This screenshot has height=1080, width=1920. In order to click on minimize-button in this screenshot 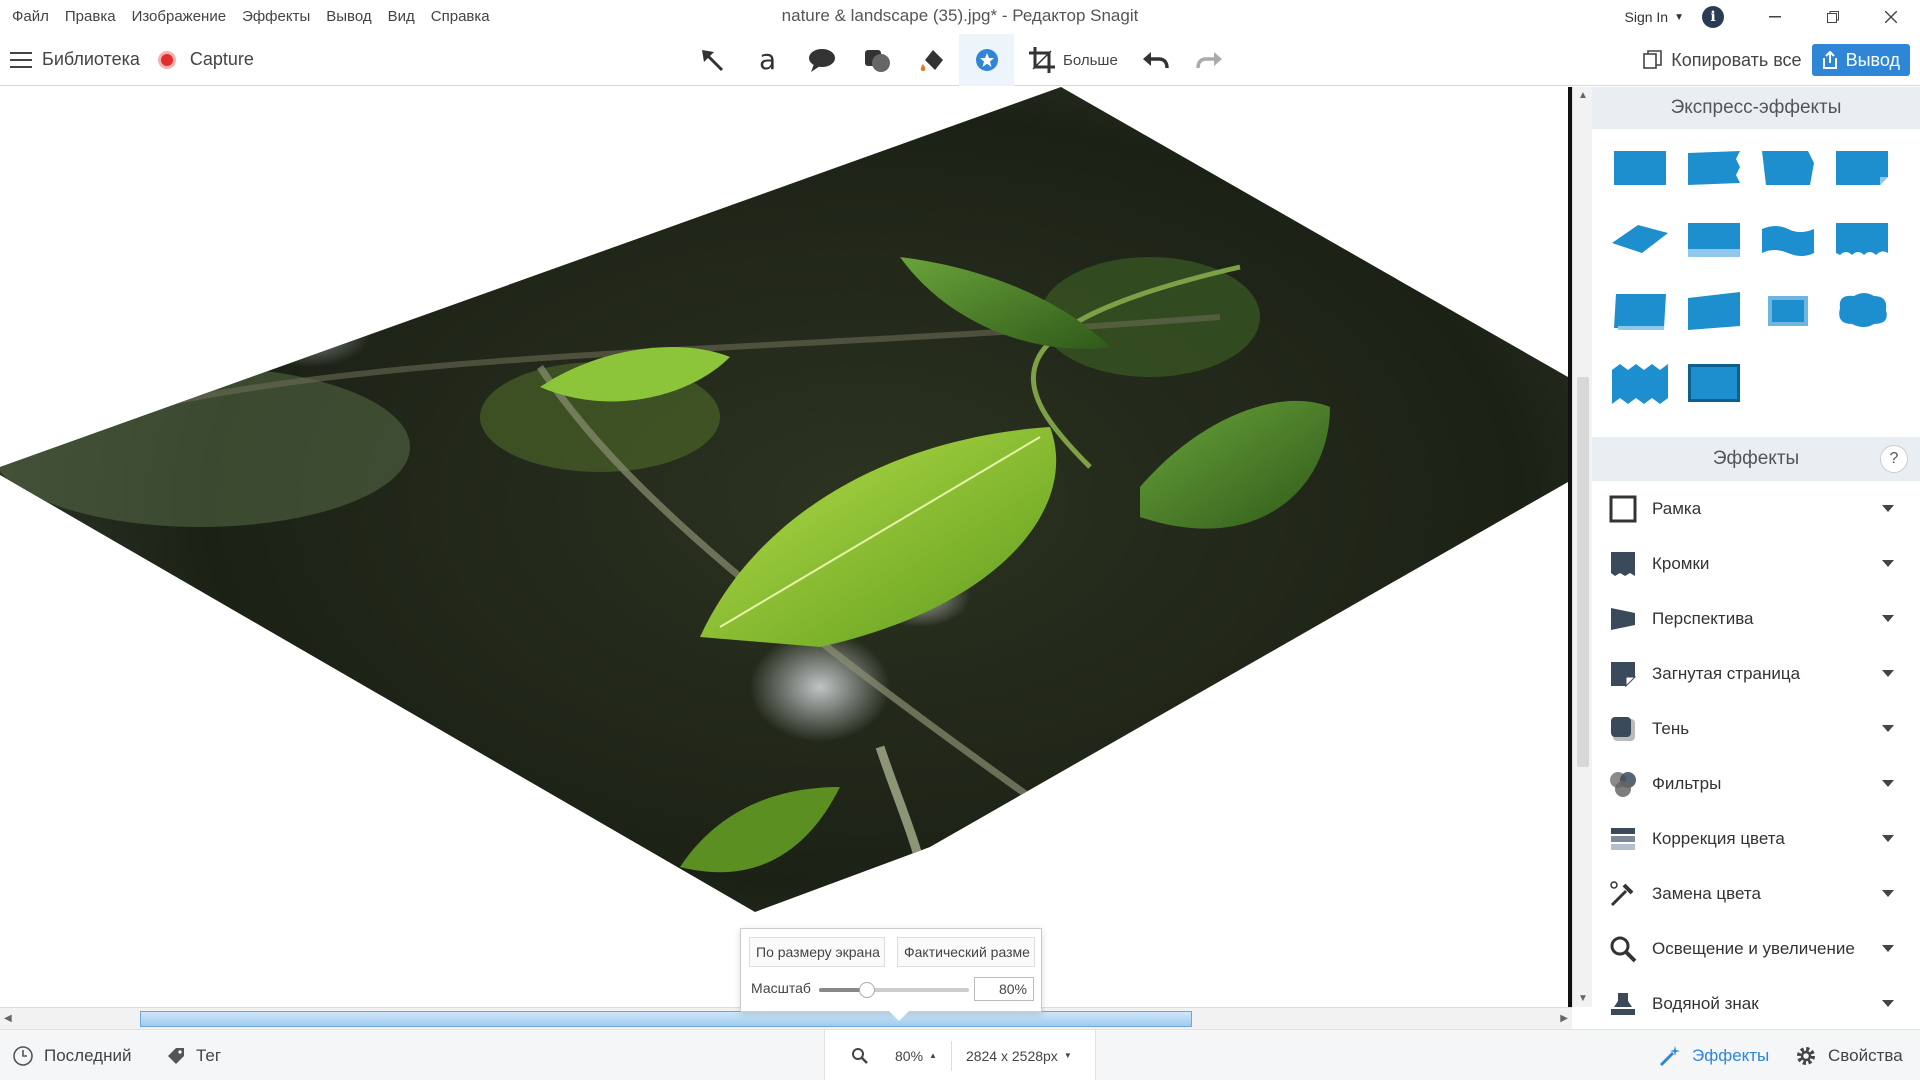, I will do `click(1775, 17)`.